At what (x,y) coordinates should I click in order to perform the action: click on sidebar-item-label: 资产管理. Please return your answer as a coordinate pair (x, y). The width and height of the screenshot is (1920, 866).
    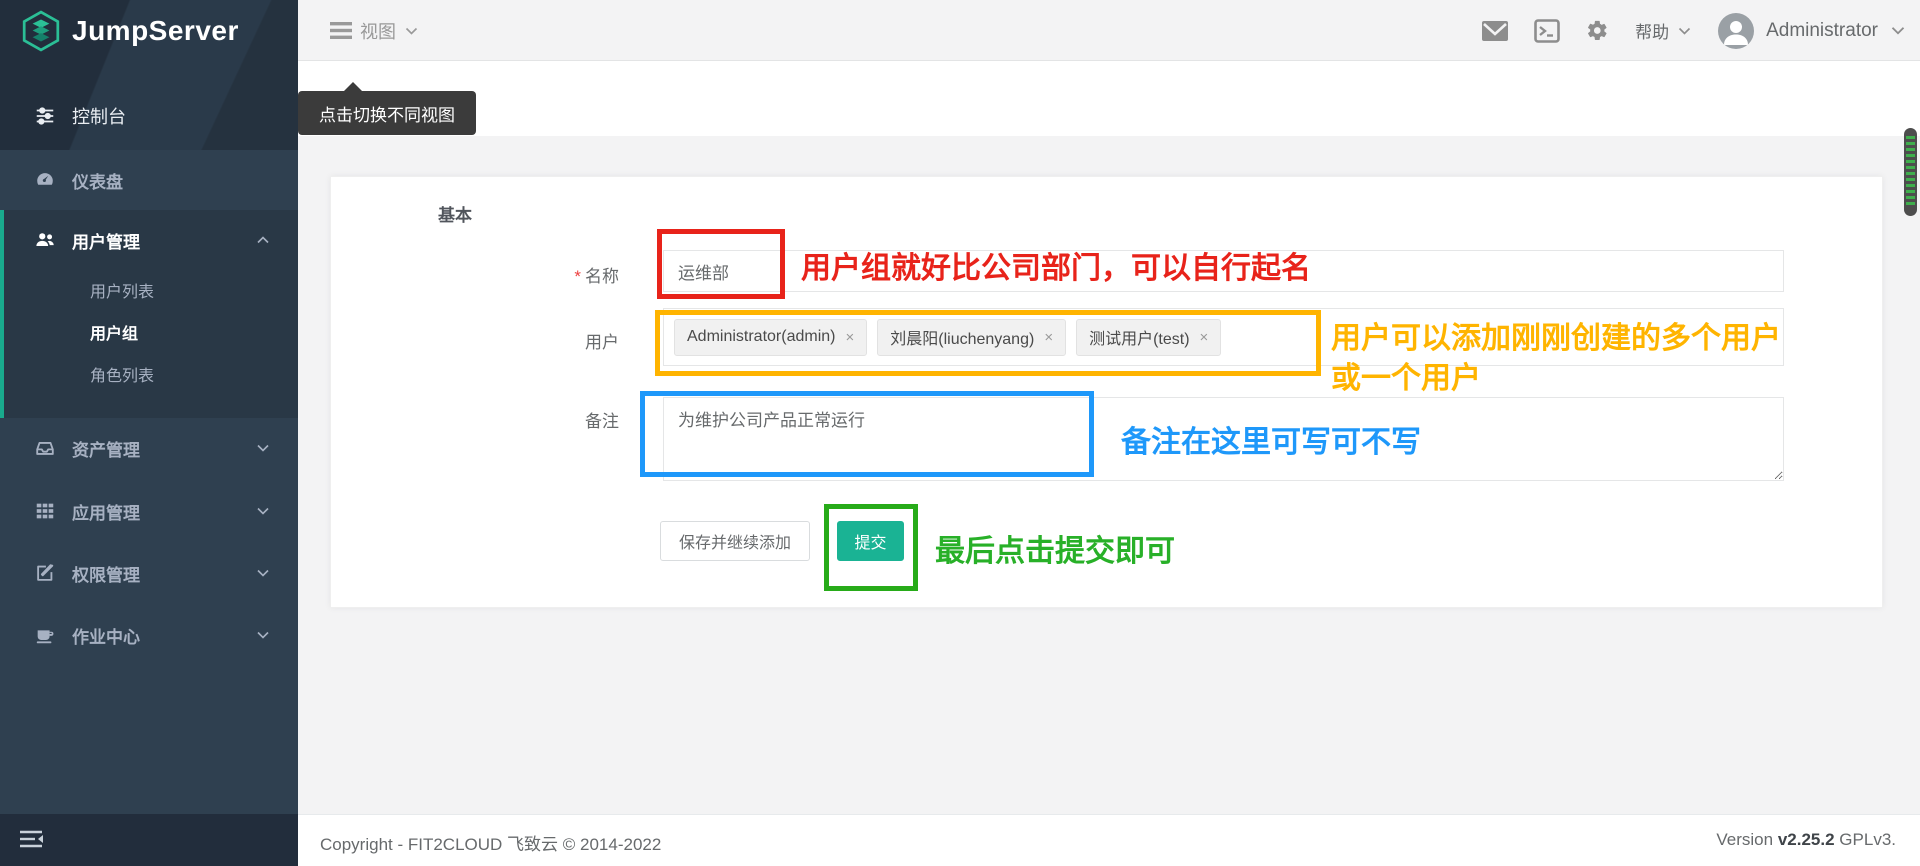
    Looking at the image, I should click on (106, 450).